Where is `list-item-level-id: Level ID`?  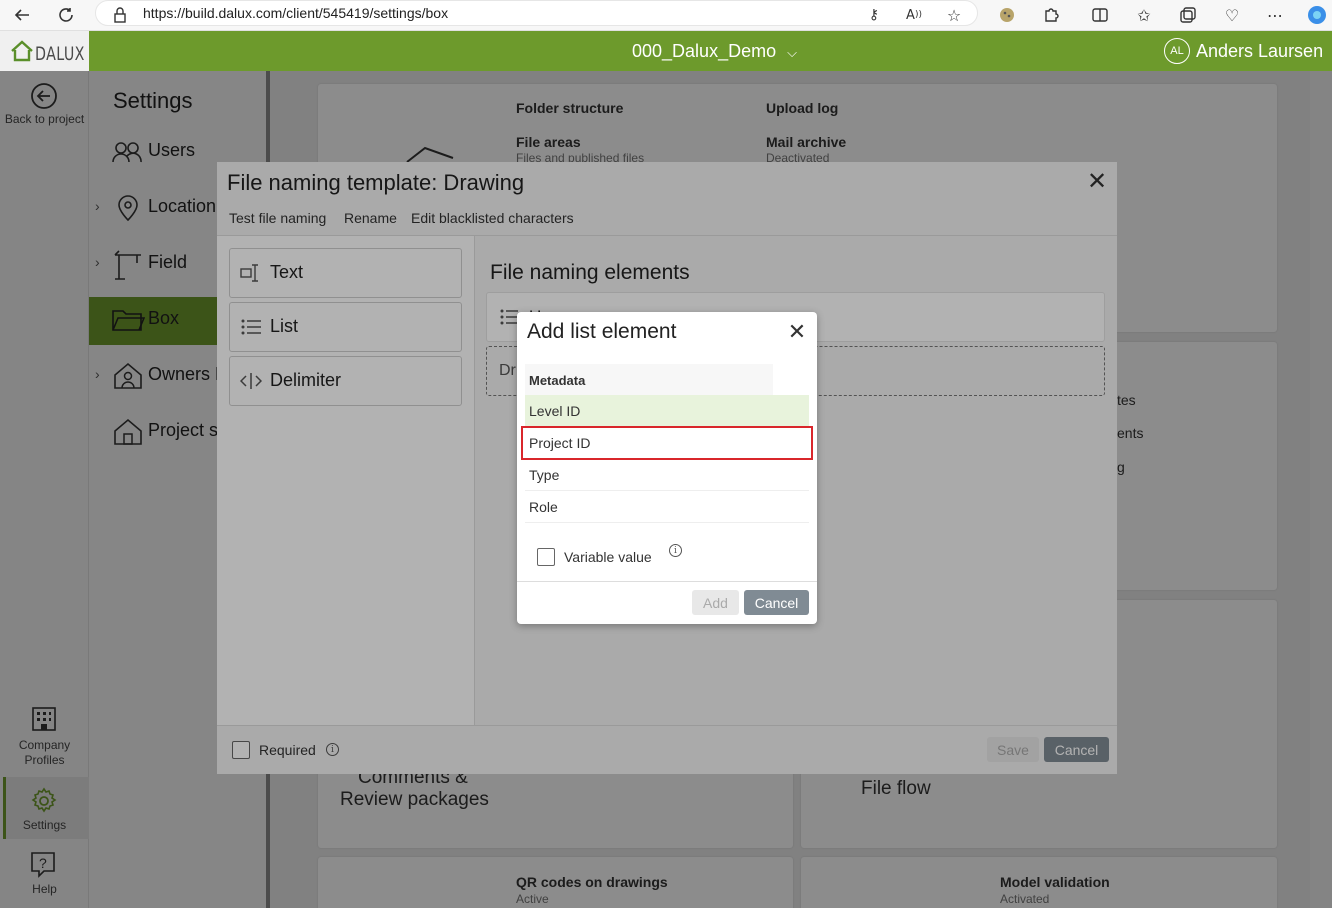 list-item-level-id: Level ID is located at coordinates (667, 411).